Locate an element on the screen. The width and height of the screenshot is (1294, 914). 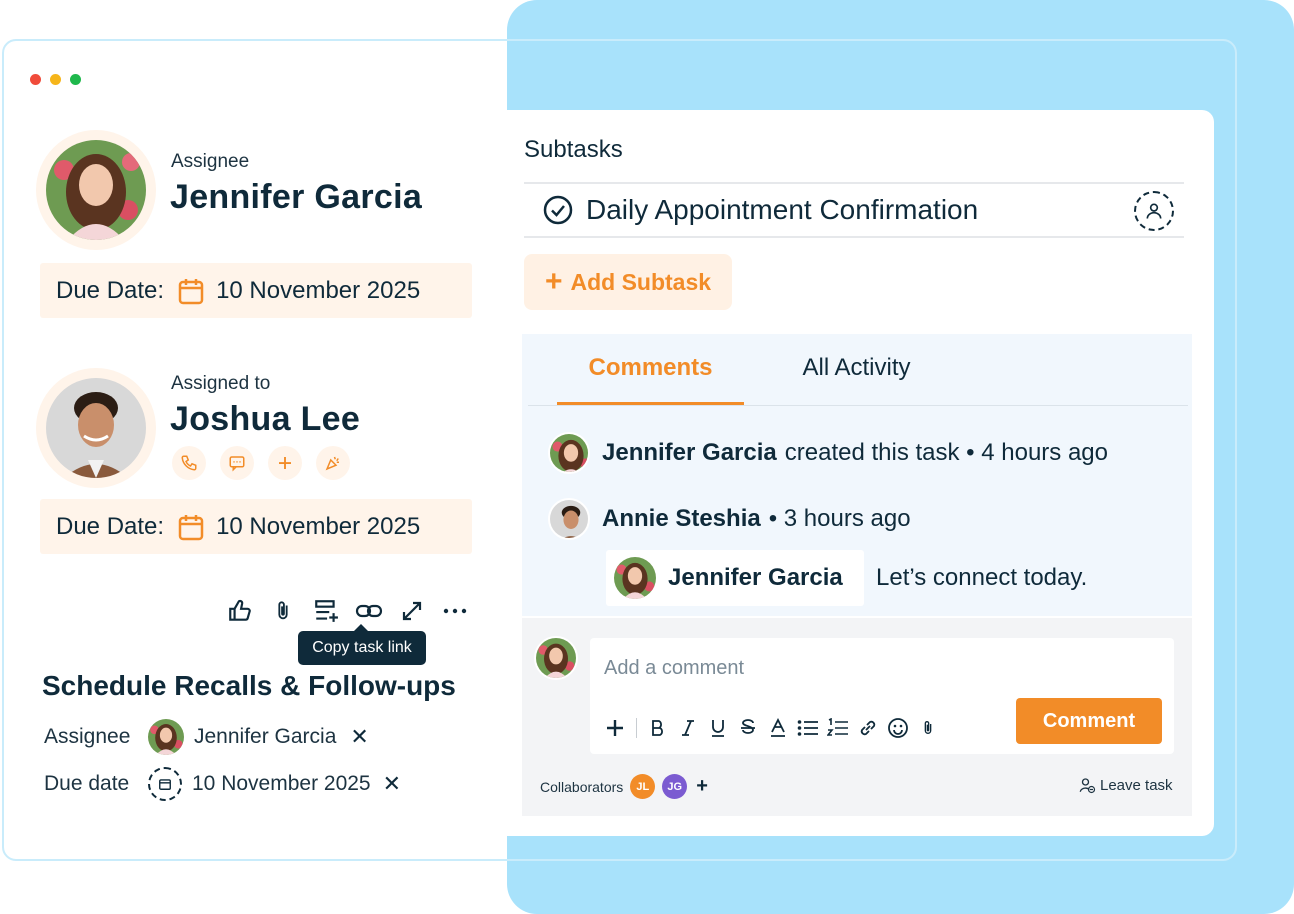
subtask-item: Daily Appointment Confirmation is located at coordinates (854, 210).